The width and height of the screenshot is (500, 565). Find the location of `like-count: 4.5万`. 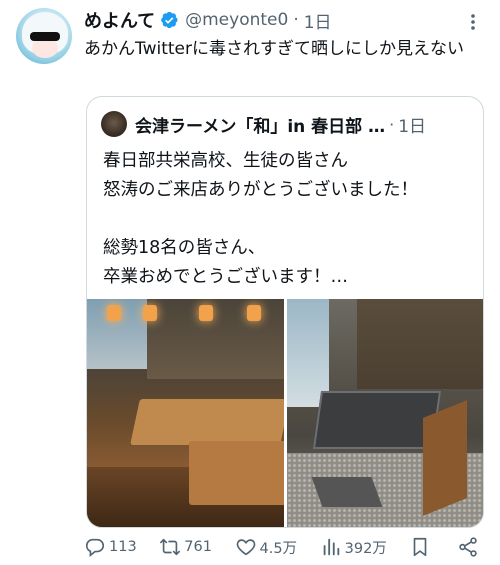

like-count: 4.5万 is located at coordinates (278, 548).